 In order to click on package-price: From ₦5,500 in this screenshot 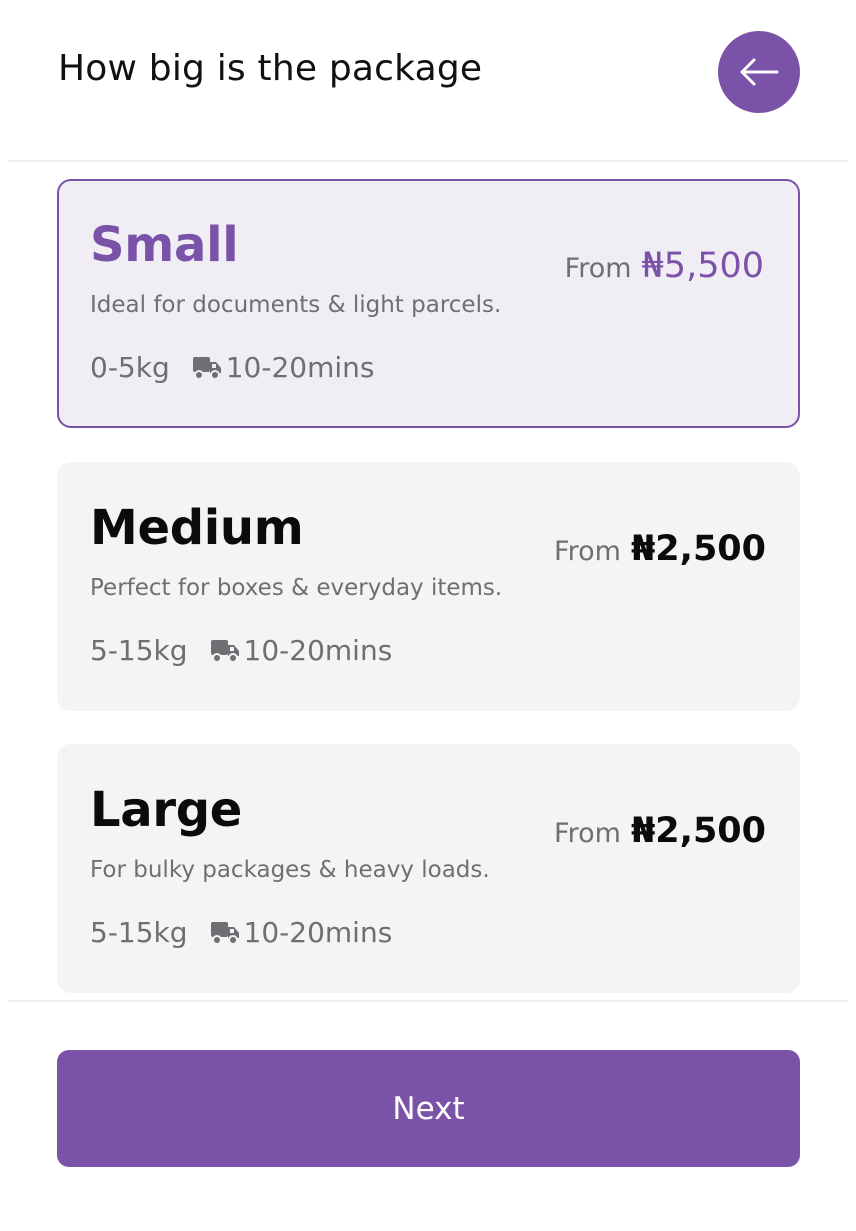, I will do `click(664, 266)`.